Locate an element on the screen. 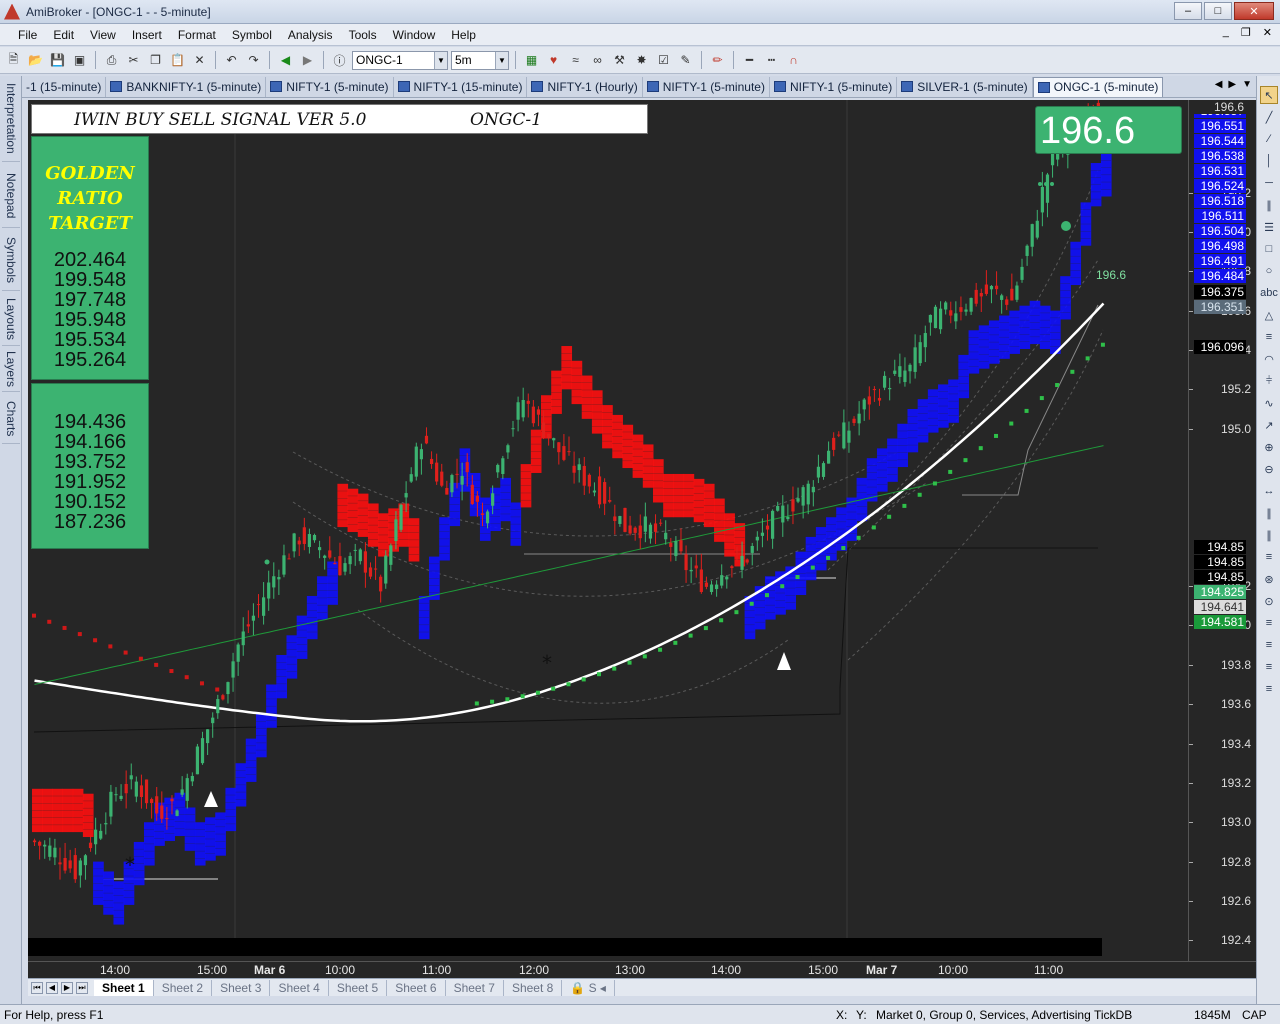  menu-symbol: Symbol is located at coordinates (252, 35).